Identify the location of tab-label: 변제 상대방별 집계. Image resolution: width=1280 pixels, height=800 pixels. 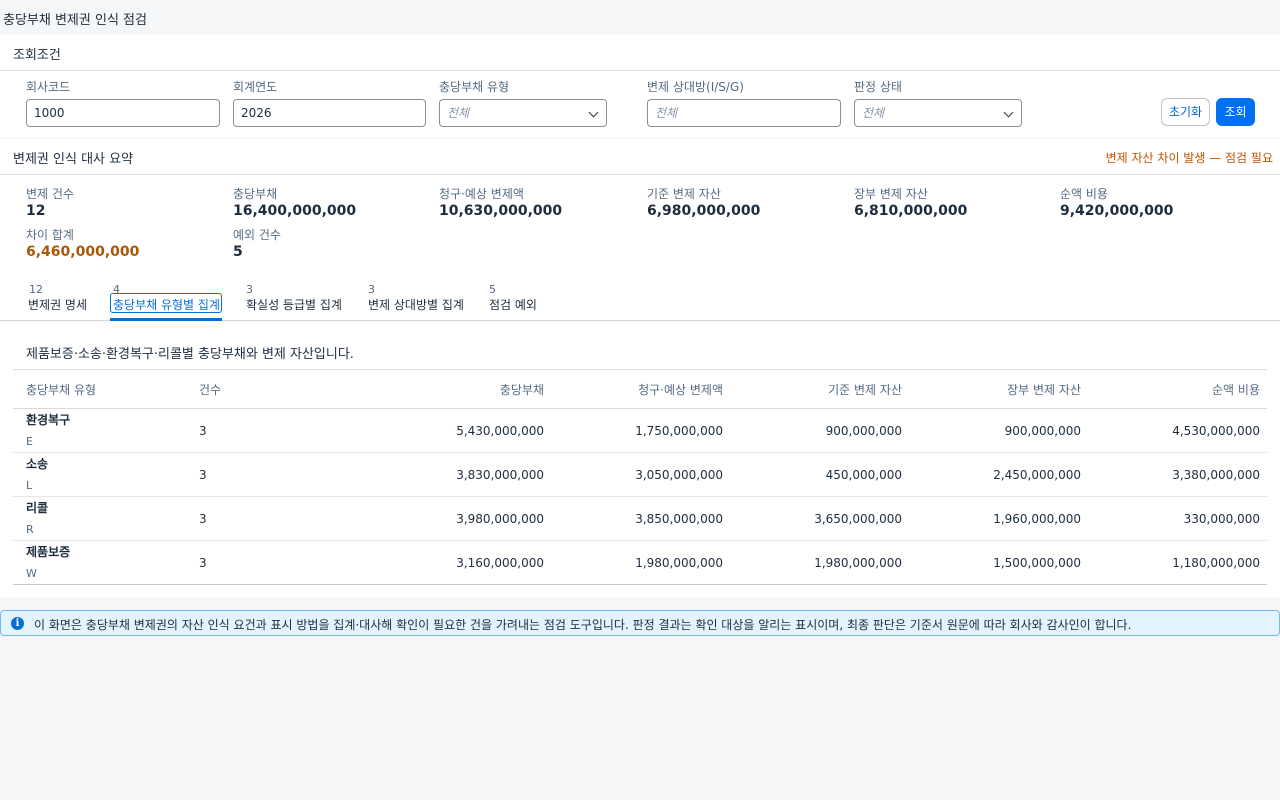
(416, 305).